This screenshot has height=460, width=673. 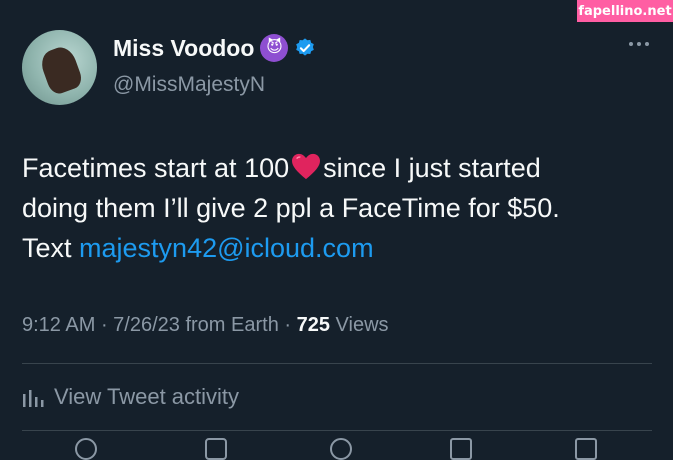 I want to click on display-name: Miss Voodoo, so click(x=183, y=48).